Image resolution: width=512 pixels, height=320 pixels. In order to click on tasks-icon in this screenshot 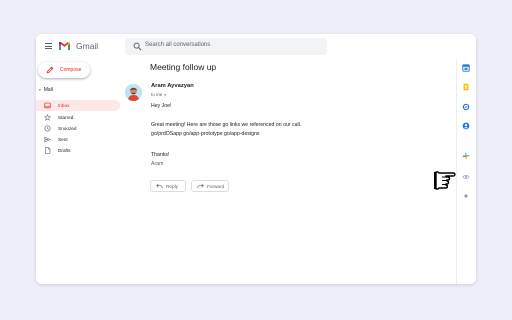, I will do `click(466, 107)`.